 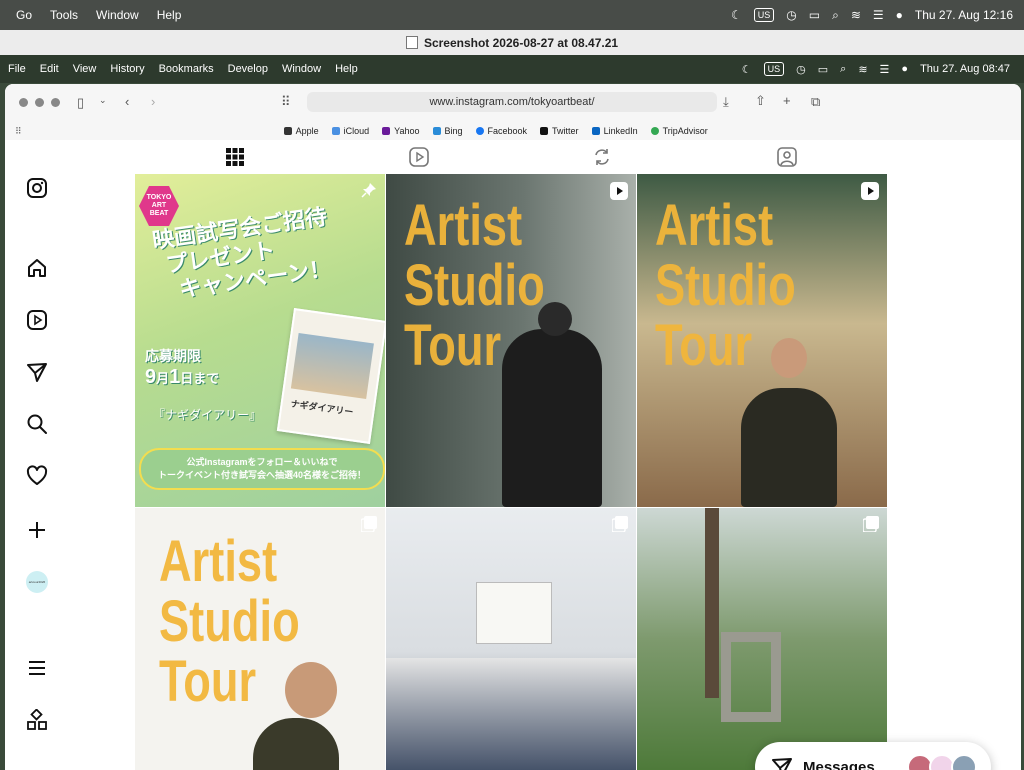 What do you see at coordinates (330, 376) in the screenshot?
I see `movie-poster: ナギダイアリー` at bounding box center [330, 376].